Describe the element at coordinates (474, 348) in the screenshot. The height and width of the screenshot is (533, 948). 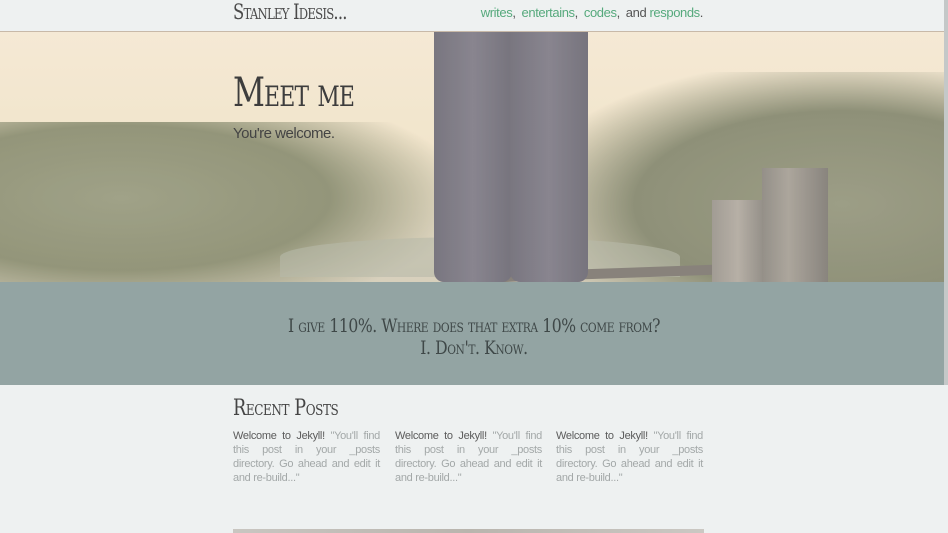
I see `quote-line-2: I. Don't. Know.` at that location.